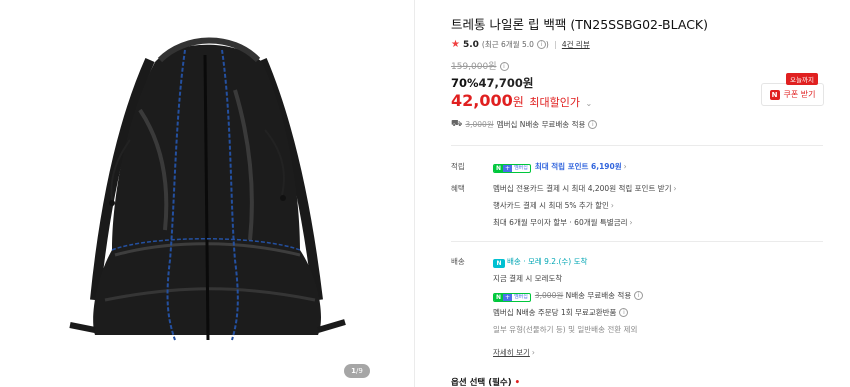 The image size is (850, 387). Describe the element at coordinates (774, 94) in the screenshot. I see `coupon-icon: N` at that location.